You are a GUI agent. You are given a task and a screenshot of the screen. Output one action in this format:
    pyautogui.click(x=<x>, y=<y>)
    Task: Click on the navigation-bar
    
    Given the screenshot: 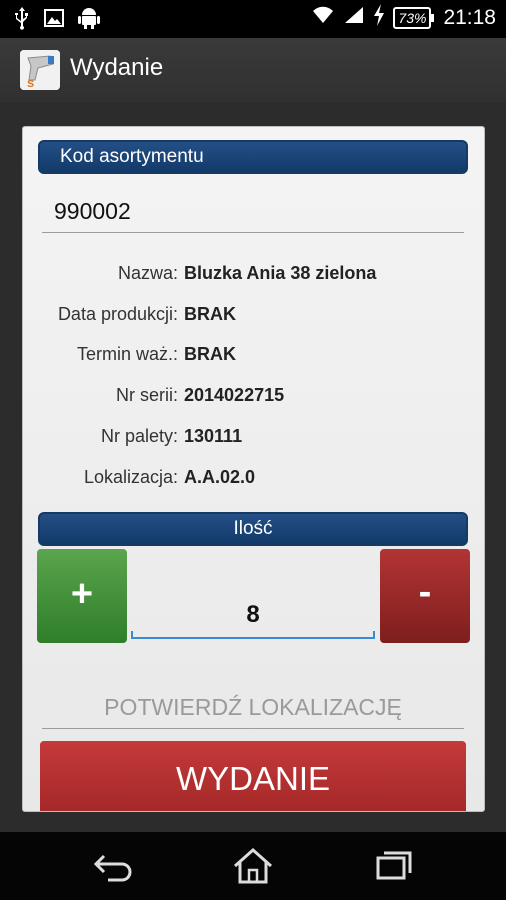 What is the action you would take?
    pyautogui.click(x=253, y=866)
    